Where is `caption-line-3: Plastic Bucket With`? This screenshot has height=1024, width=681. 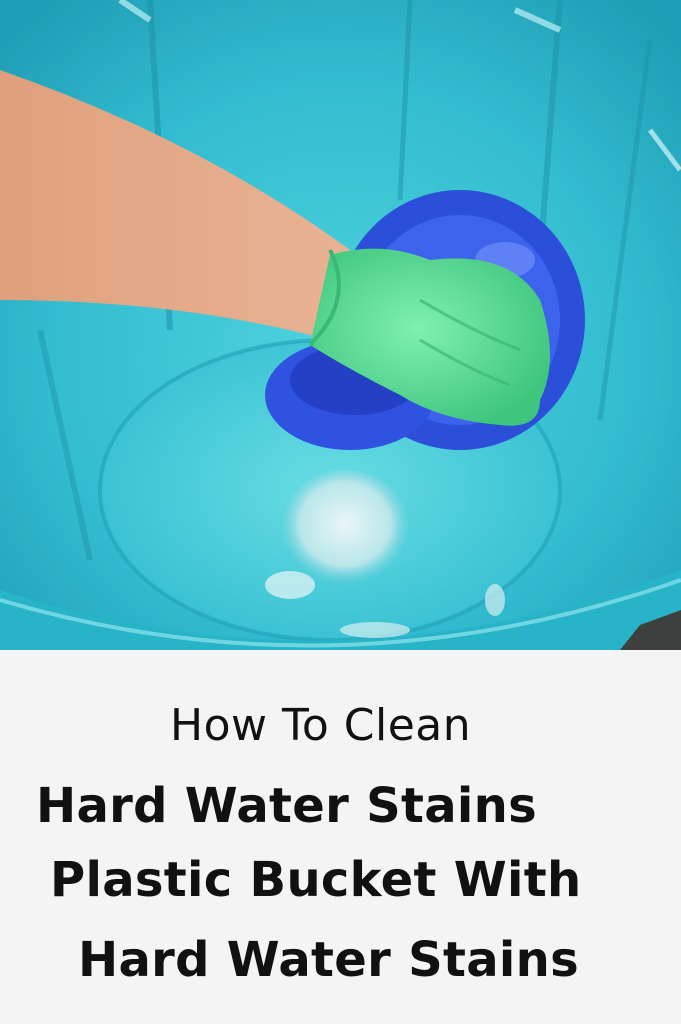 caption-line-3: Plastic Bucket With is located at coordinates (316, 880).